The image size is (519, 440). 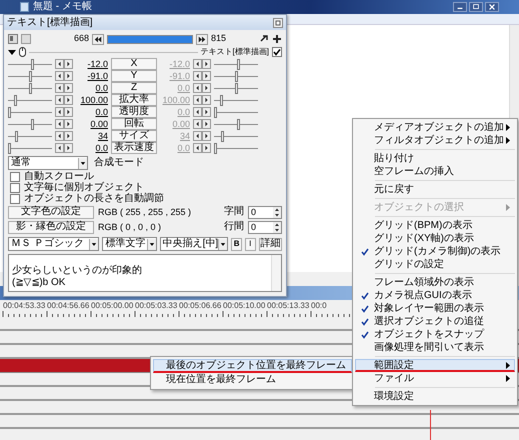 What do you see at coordinates (435, 308) in the screenshot?
I see `menu-item: 対象レイヤー範囲の表示` at bounding box center [435, 308].